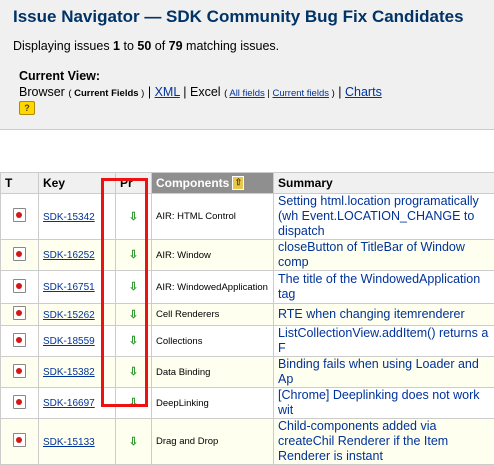 The image size is (494, 465). What do you see at coordinates (213, 217) in the screenshot?
I see `component-cell: AIR: HTML Control` at bounding box center [213, 217].